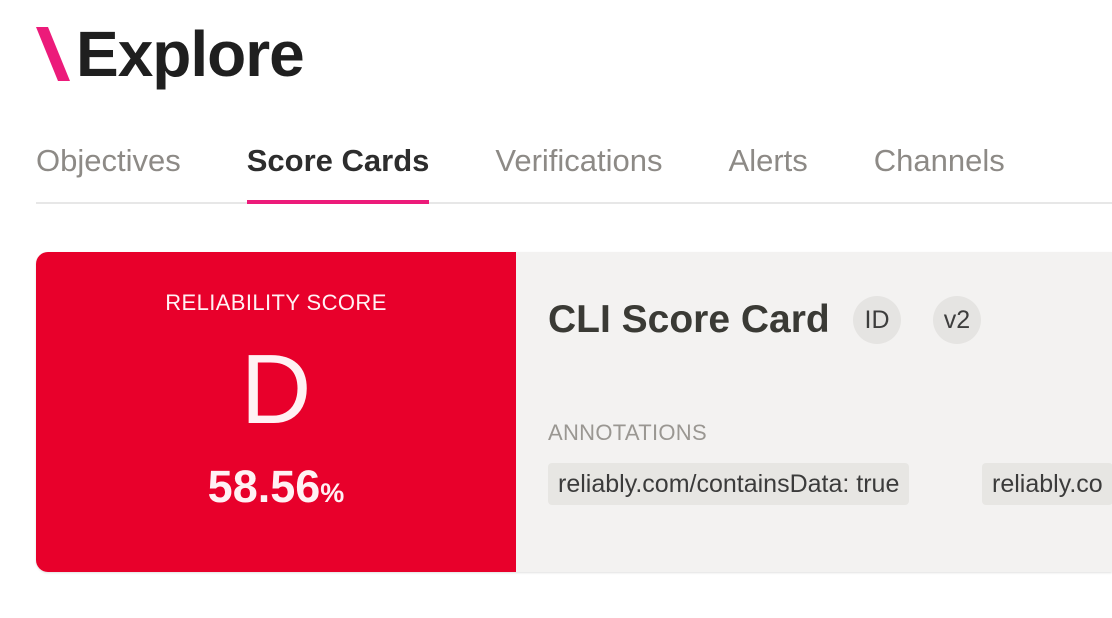 The width and height of the screenshot is (1112, 618). Describe the element at coordinates (729, 484) in the screenshot. I see `annotation-chip: reliably.com/containsData: true` at that location.